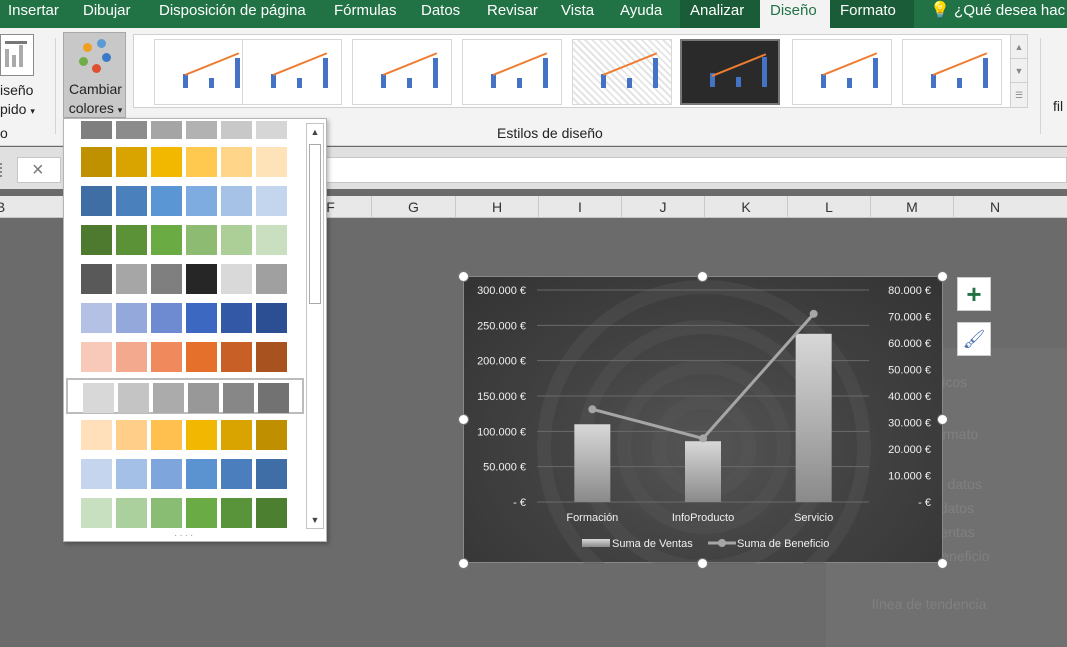 The image size is (1067, 647). Describe the element at coordinates (1058, 106) in the screenshot. I see `filter-label-partial: fil` at that location.